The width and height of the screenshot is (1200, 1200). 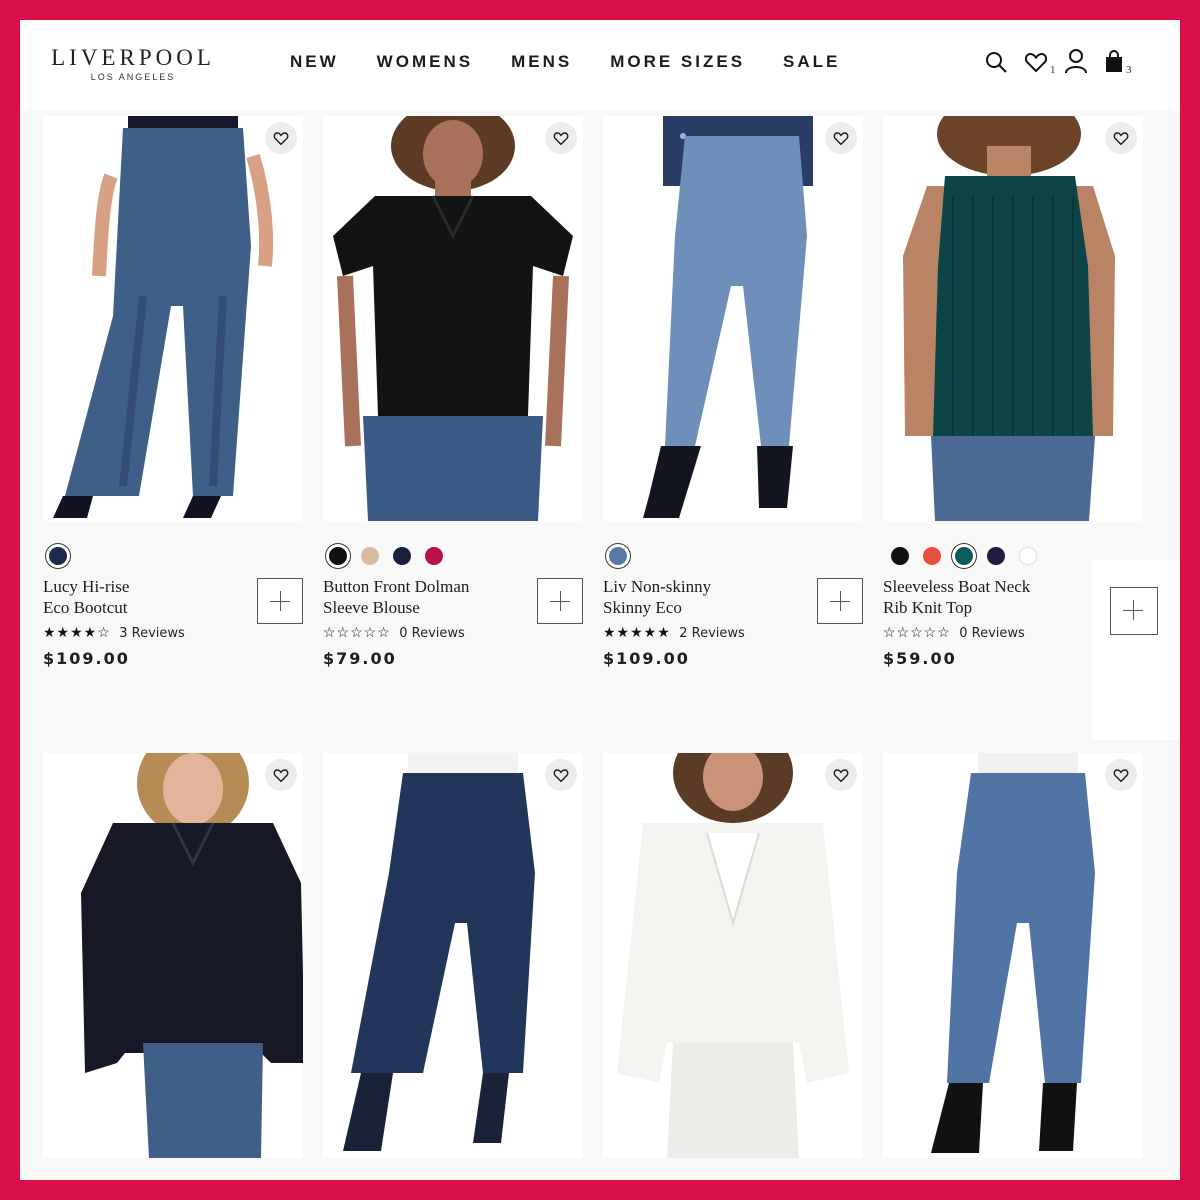 I want to click on product-price: $79.00, so click(x=360, y=658).